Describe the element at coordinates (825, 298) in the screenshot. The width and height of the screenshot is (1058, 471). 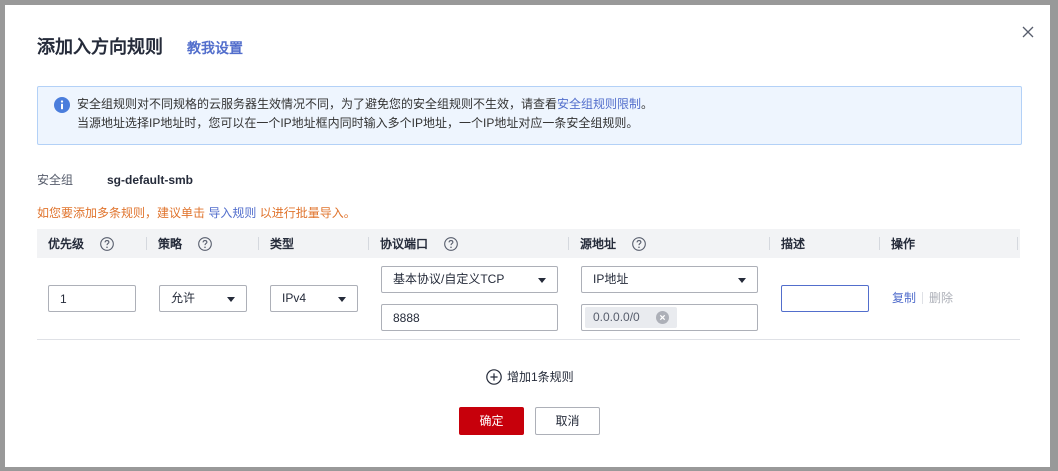
I see `description-input` at that location.